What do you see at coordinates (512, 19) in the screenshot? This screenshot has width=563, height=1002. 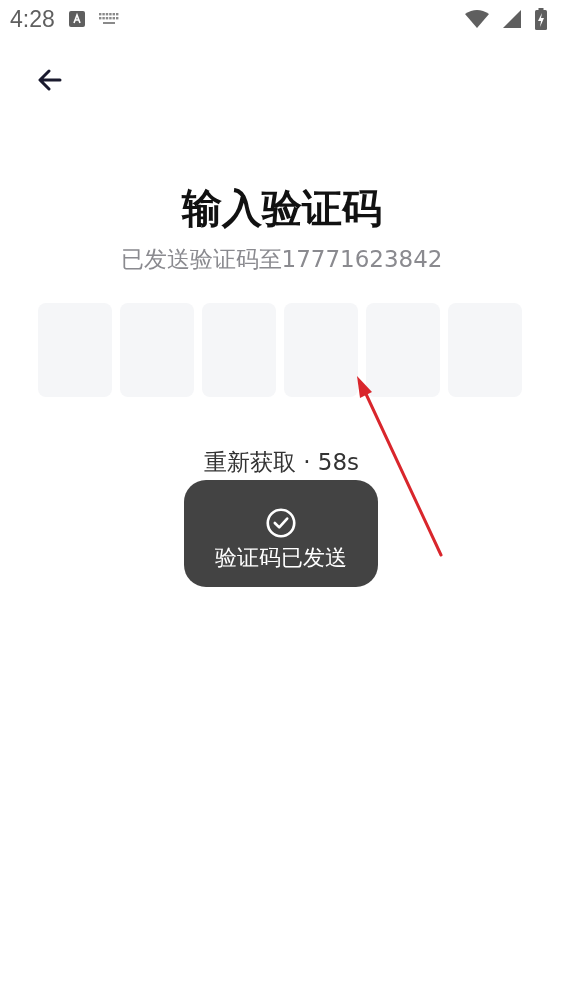 I see `signal-icon` at bounding box center [512, 19].